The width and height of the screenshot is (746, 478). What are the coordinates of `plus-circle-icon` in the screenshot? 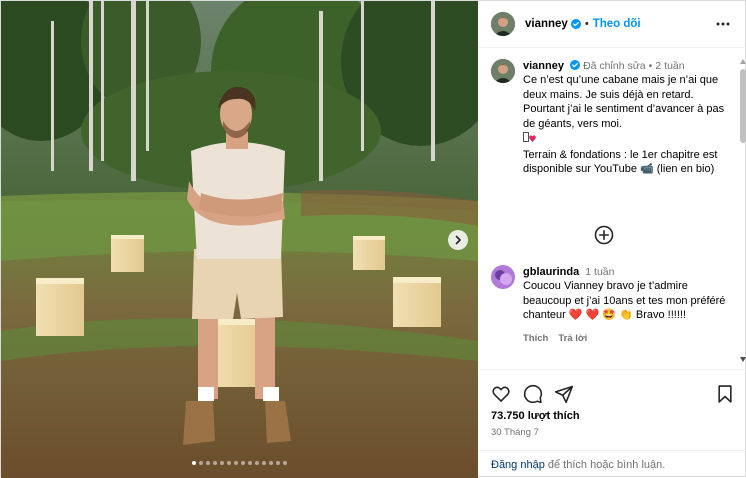 It's located at (604, 235).